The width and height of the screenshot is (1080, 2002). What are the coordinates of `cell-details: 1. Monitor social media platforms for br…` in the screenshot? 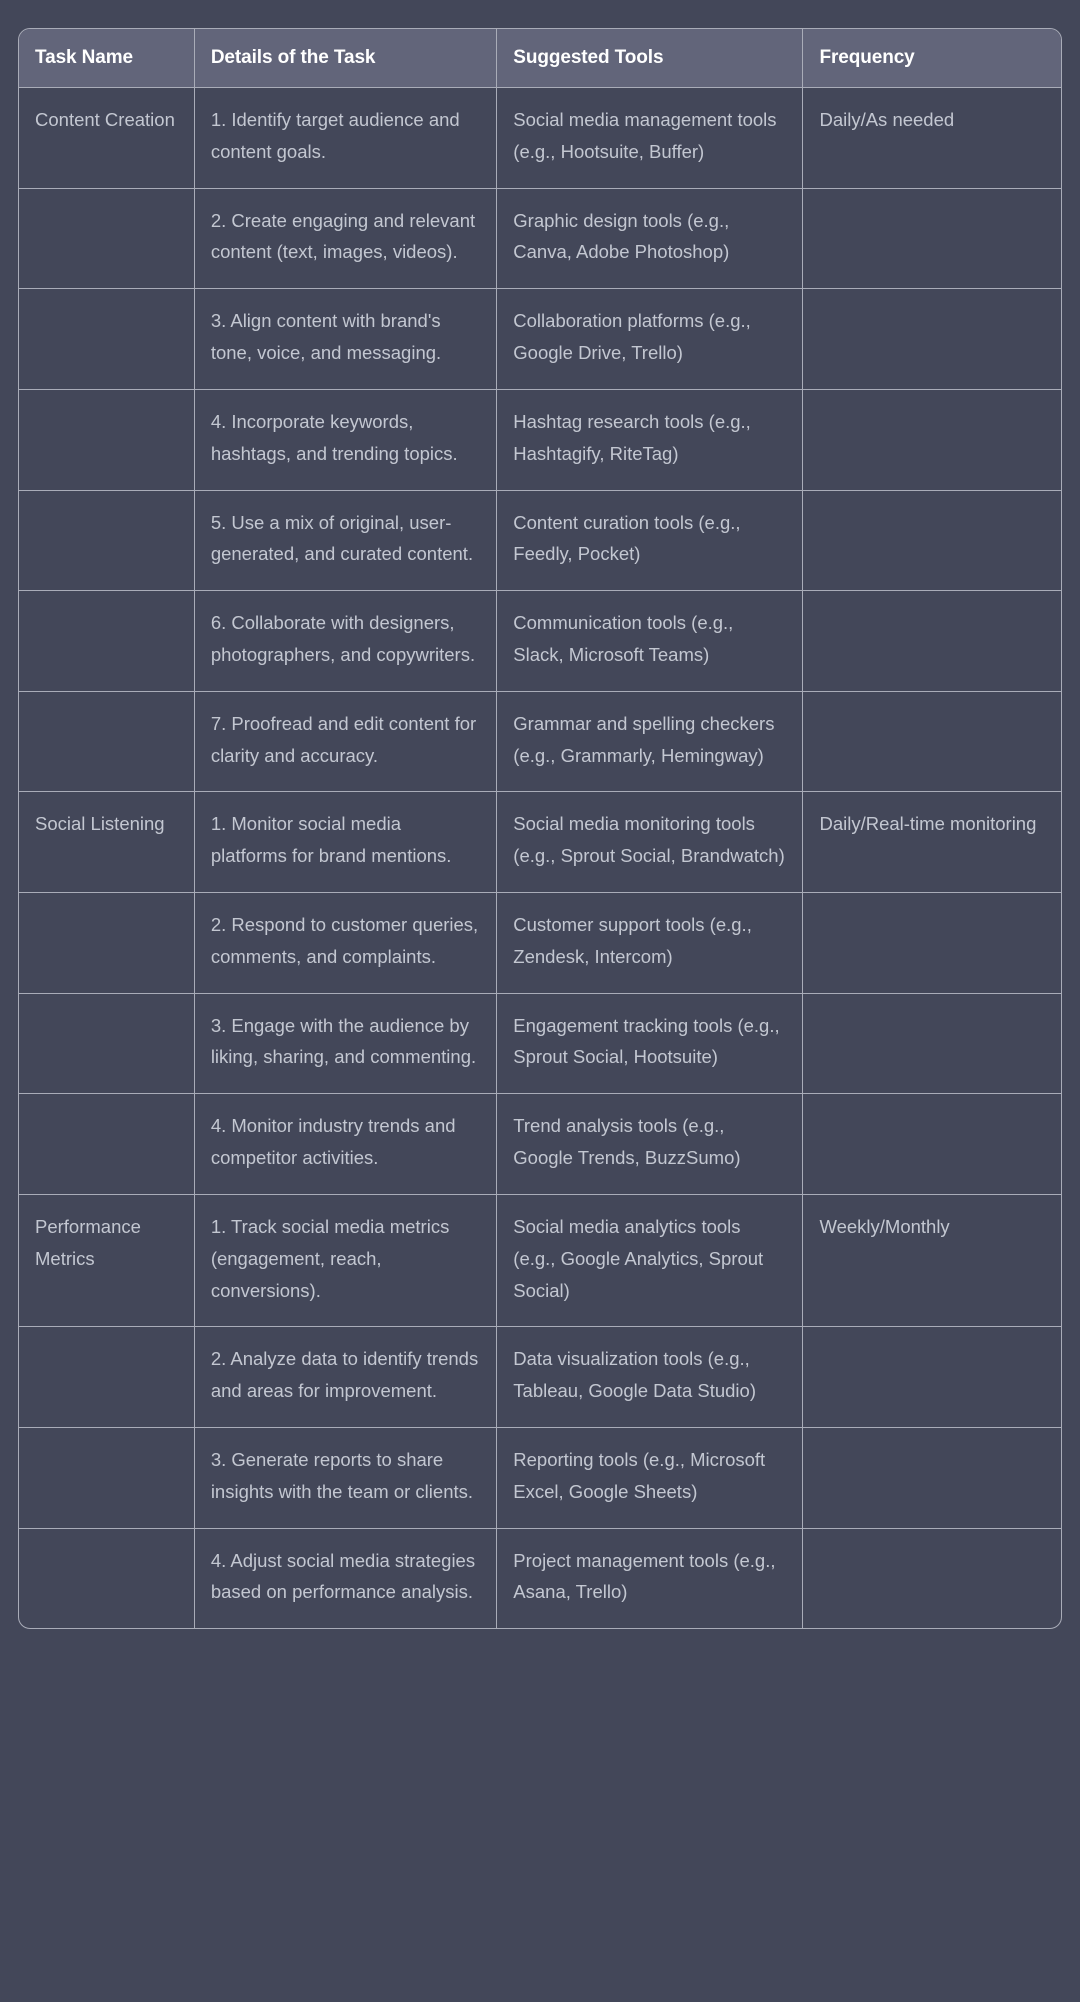 It's located at (346, 842).